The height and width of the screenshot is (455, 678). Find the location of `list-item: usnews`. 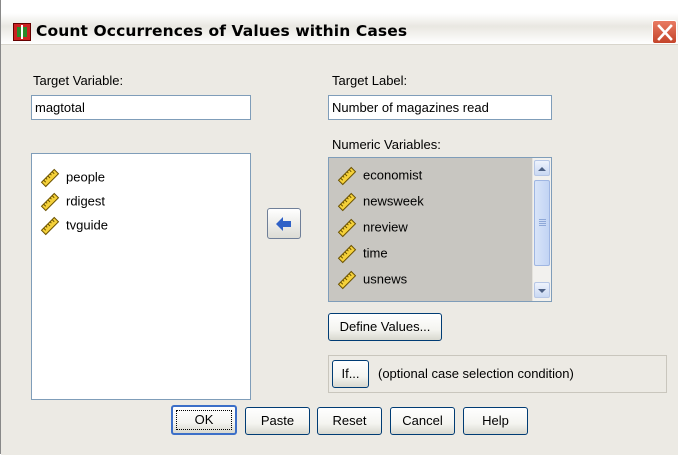

list-item: usnews is located at coordinates (372, 279).